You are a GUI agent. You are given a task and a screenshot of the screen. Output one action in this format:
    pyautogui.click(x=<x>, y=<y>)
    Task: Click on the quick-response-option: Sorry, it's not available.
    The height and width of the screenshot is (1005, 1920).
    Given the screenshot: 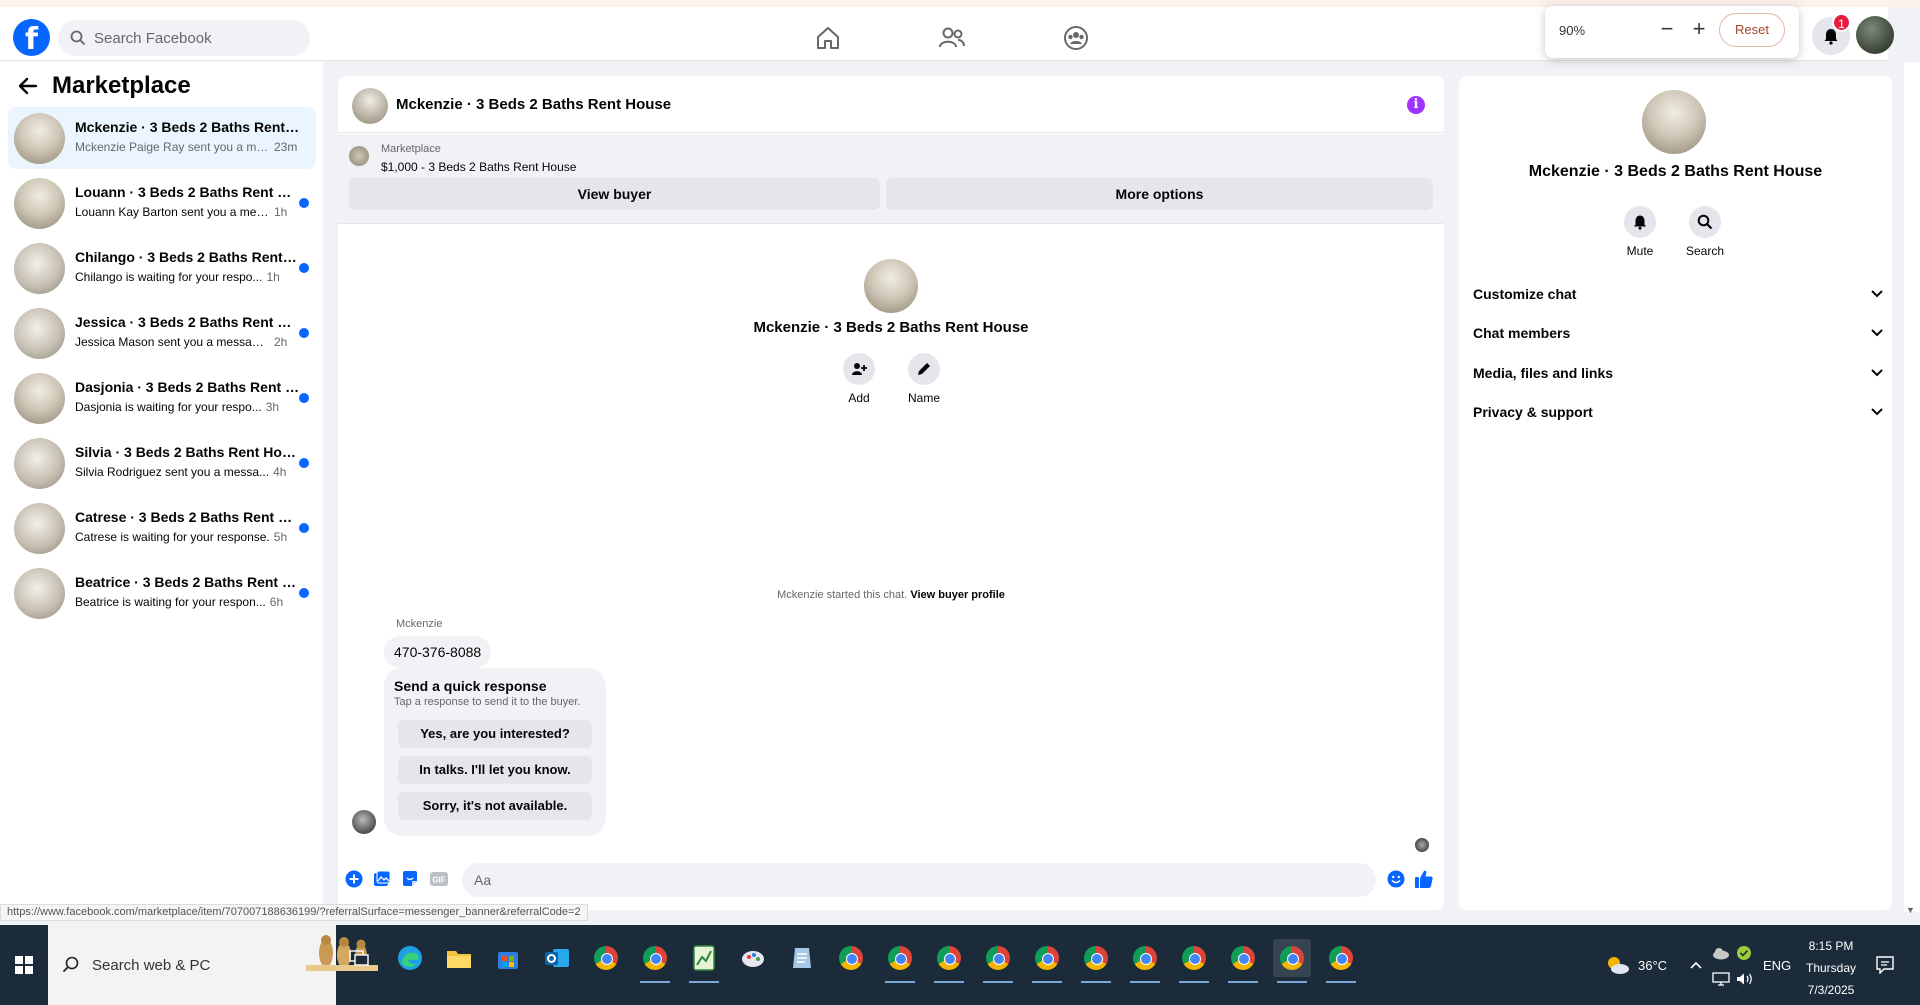 What is the action you would take?
    pyautogui.click(x=495, y=806)
    